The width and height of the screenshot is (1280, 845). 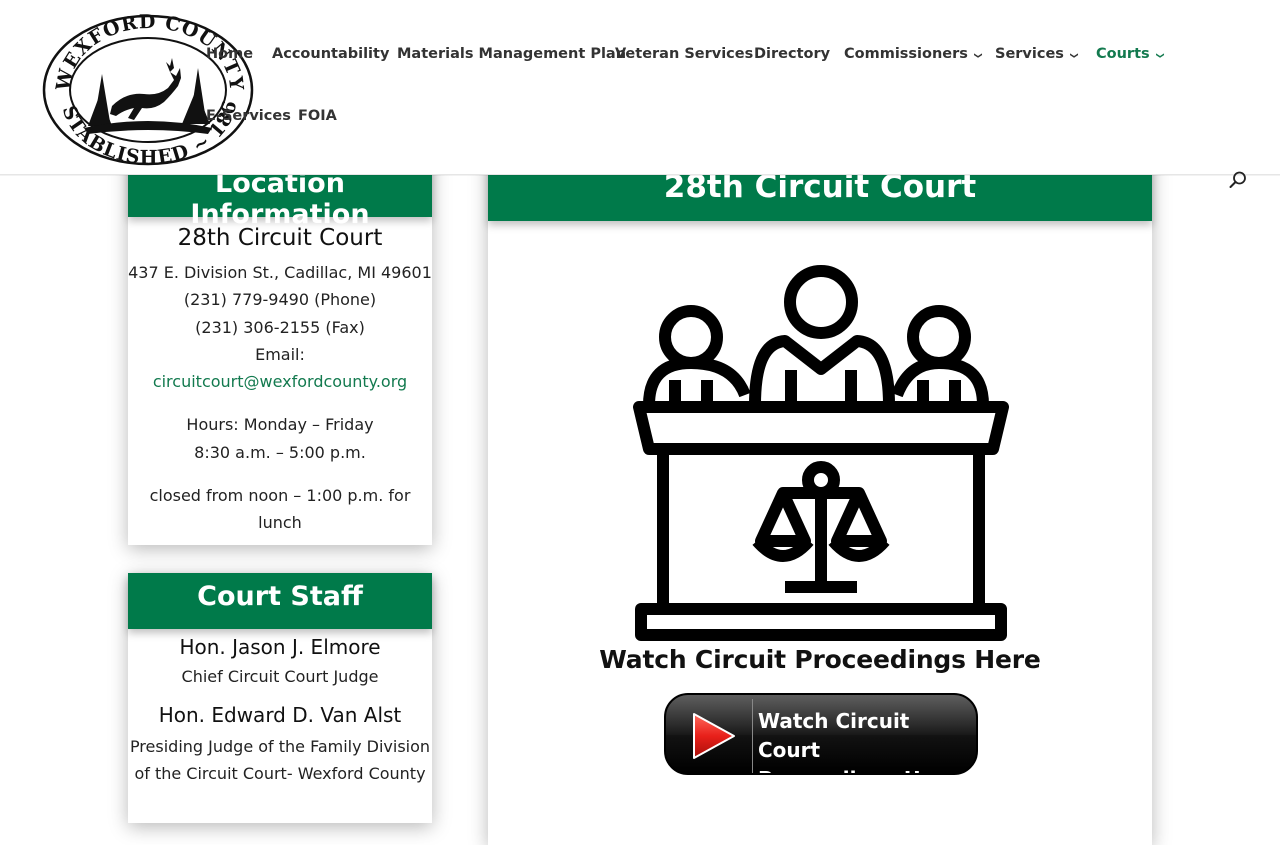 I want to click on nav-label: Veteran Services, so click(x=684, y=54).